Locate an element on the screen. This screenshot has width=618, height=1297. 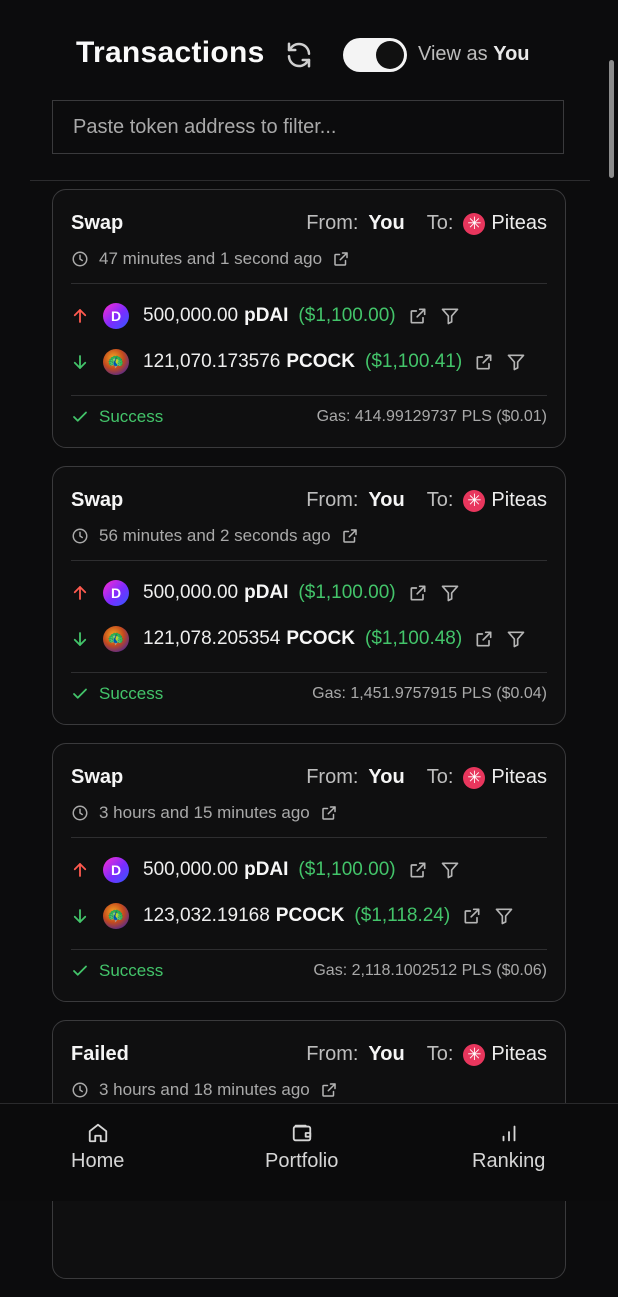
nav-home-label: Home is located at coordinates (98, 1161).